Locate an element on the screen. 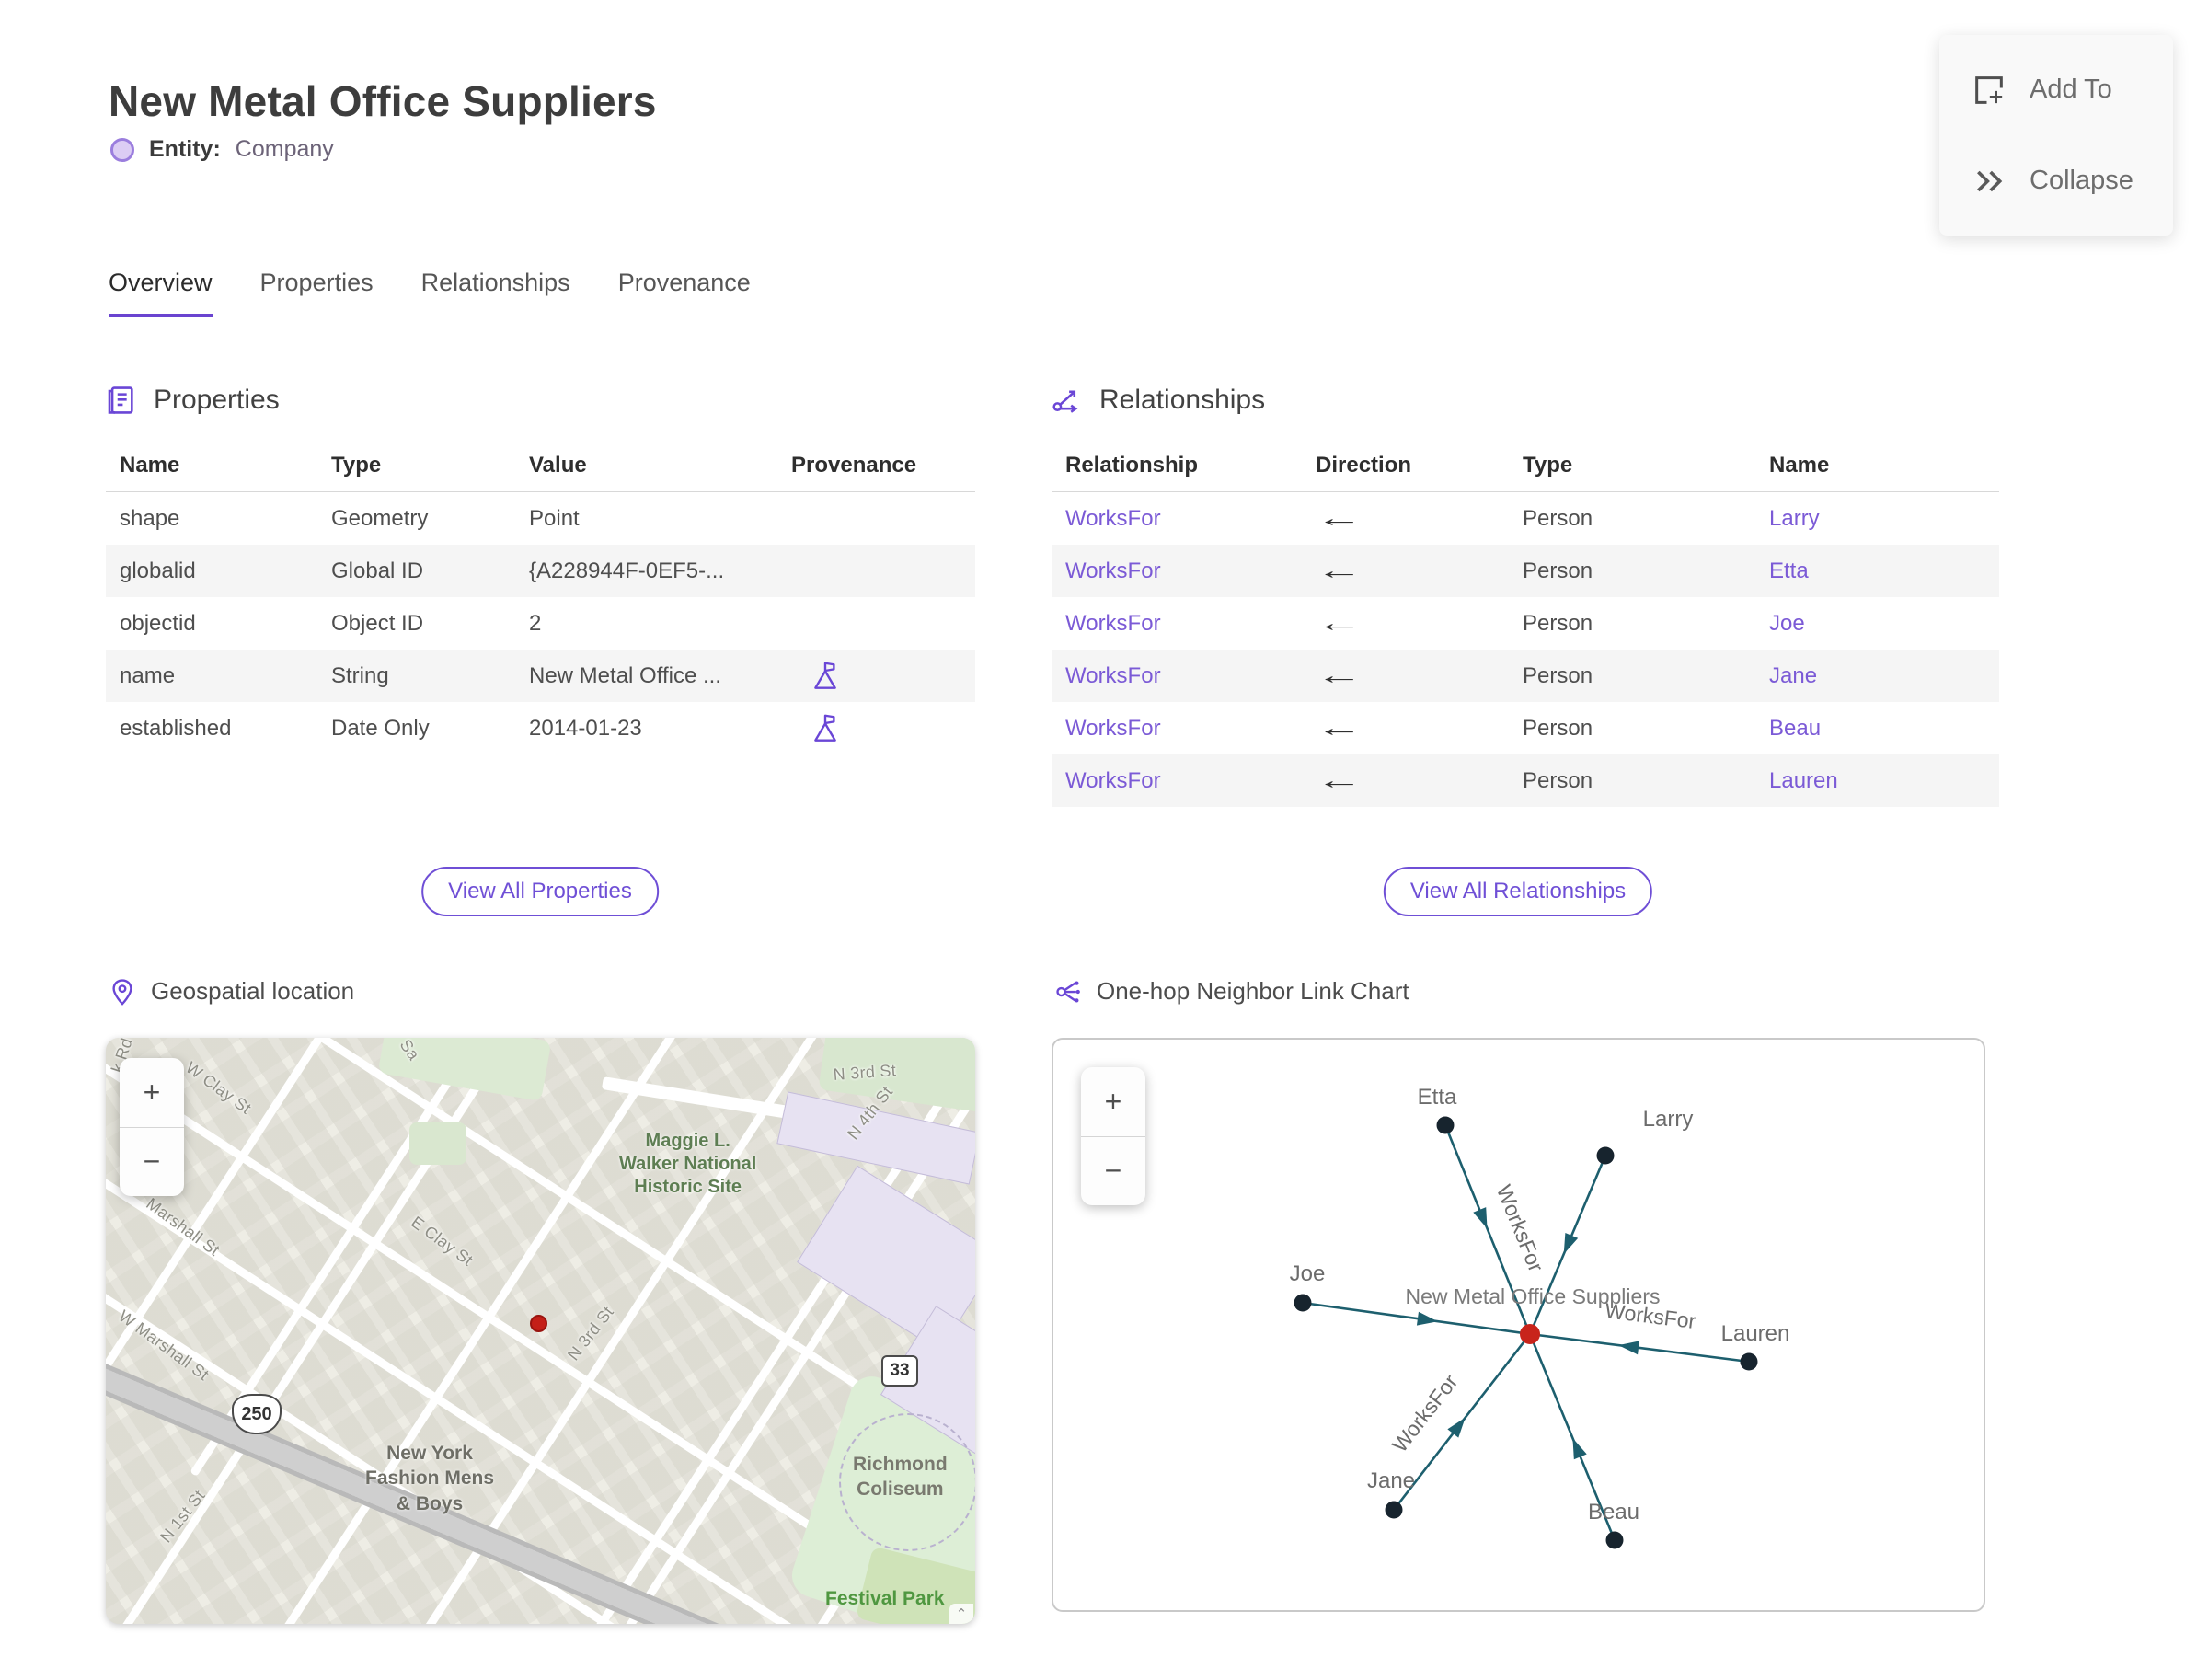 This screenshot has height=1680, width=2208. collapse-button: Collapse is located at coordinates (2056, 181).